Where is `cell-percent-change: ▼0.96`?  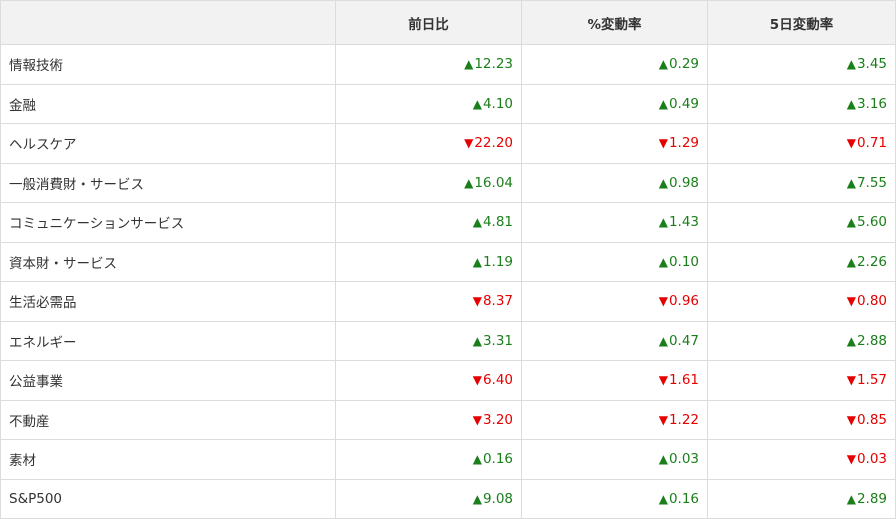
cell-percent-change: ▼0.96 is located at coordinates (614, 301).